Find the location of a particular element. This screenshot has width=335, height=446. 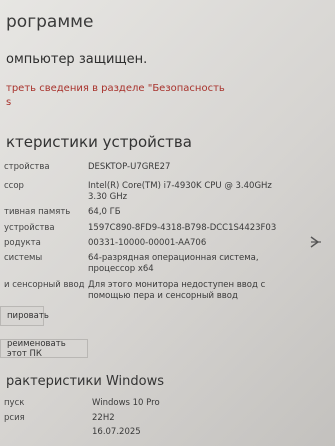

product-id-label: родукта is located at coordinates (22, 243).